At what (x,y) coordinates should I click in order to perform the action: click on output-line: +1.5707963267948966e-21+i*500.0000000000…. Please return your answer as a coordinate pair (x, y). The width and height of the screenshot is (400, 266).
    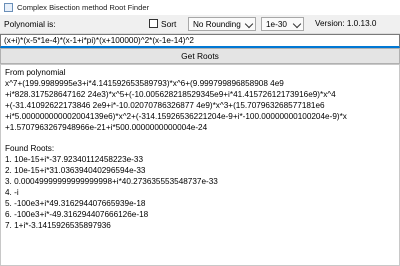
    Looking at the image, I should click on (106, 127).